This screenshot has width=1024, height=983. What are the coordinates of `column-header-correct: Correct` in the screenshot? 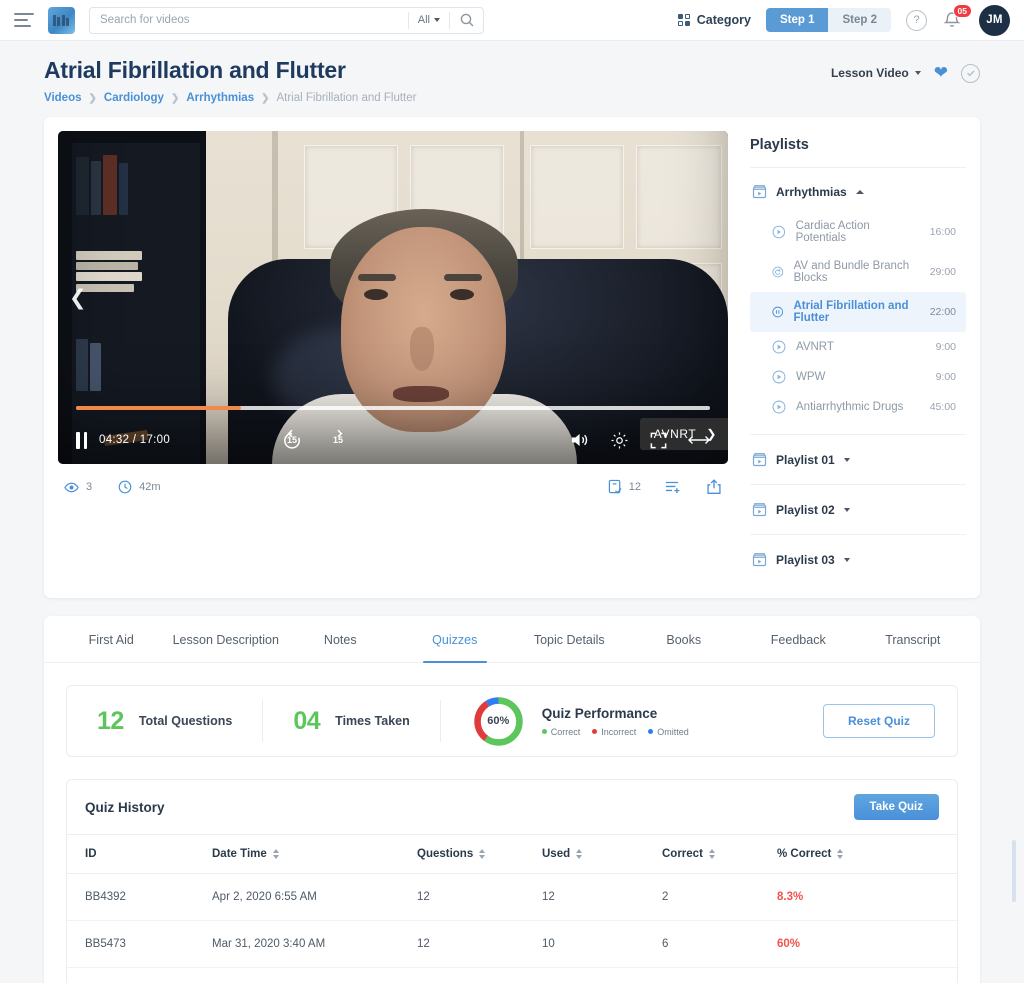 It's located at (719, 854).